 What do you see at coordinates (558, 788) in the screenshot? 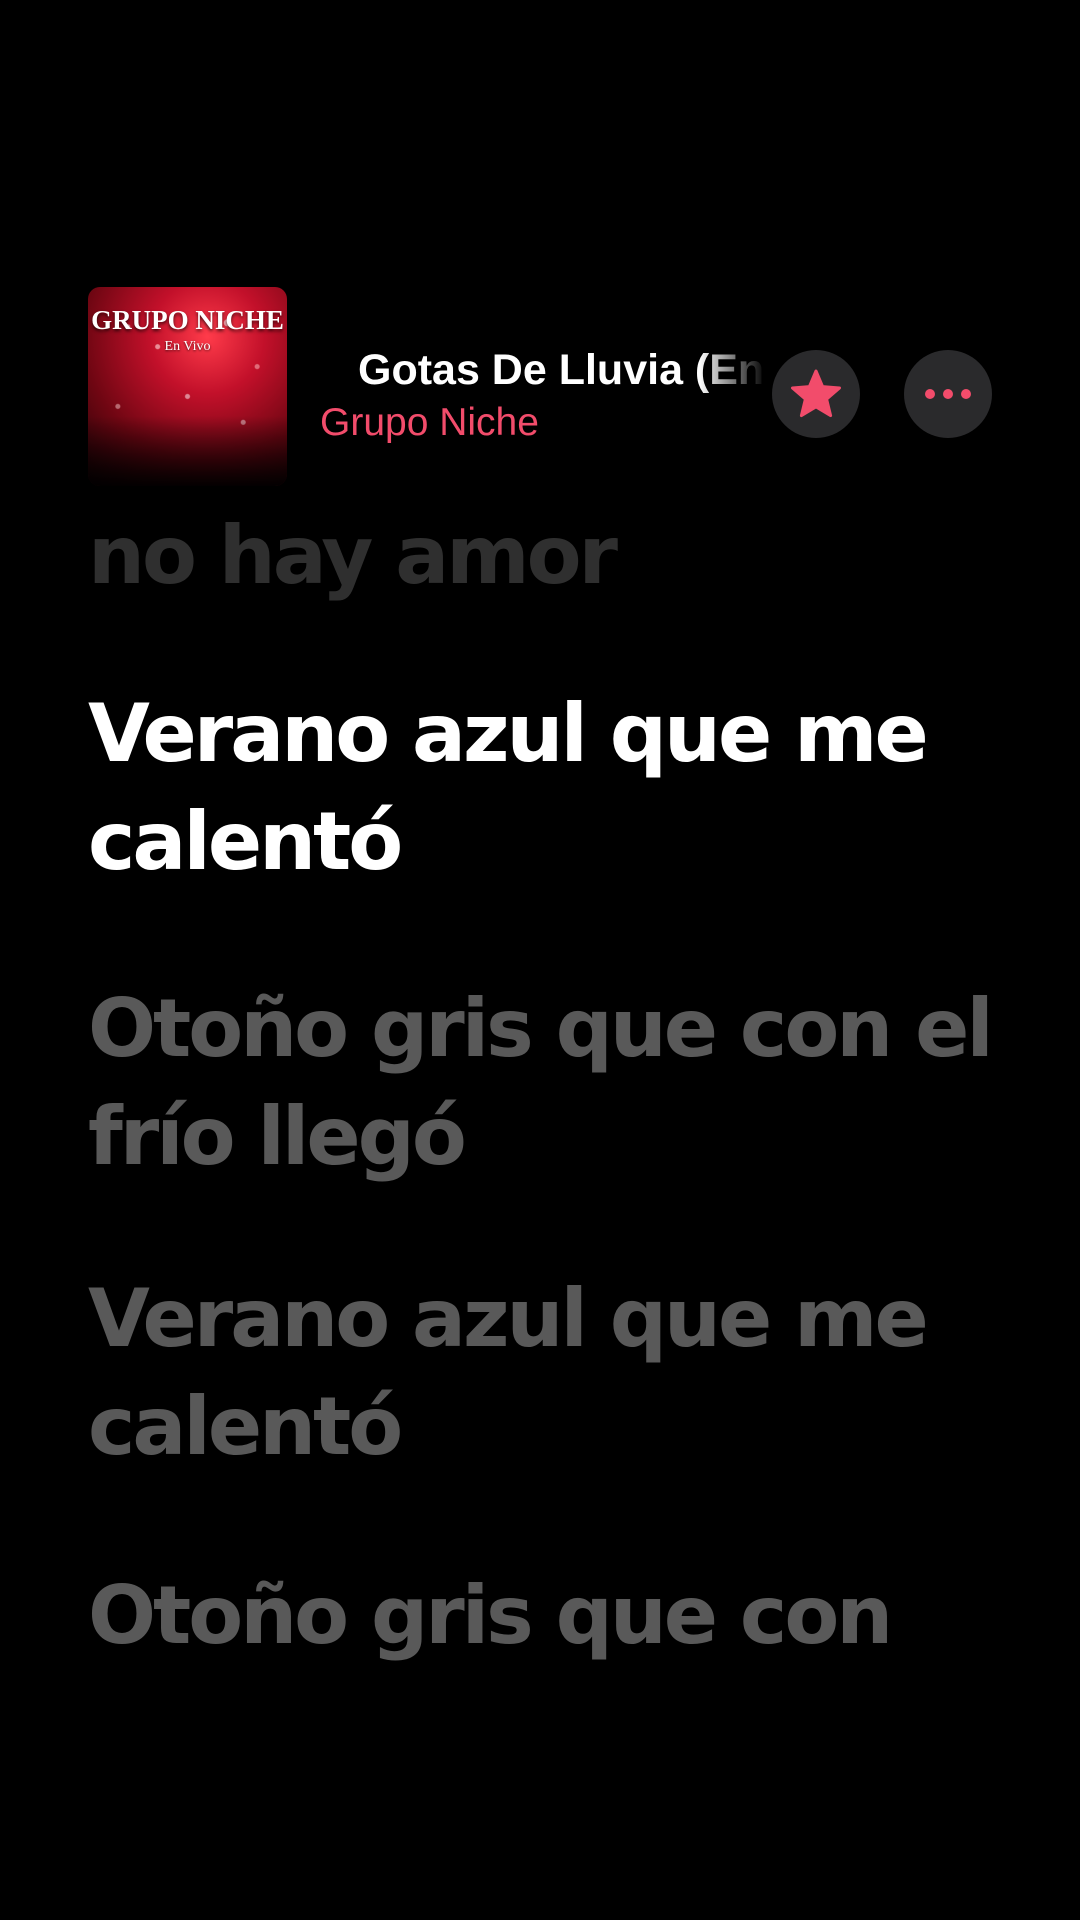
I see `lyric-line-current: Verano azul que me calentó` at bounding box center [558, 788].